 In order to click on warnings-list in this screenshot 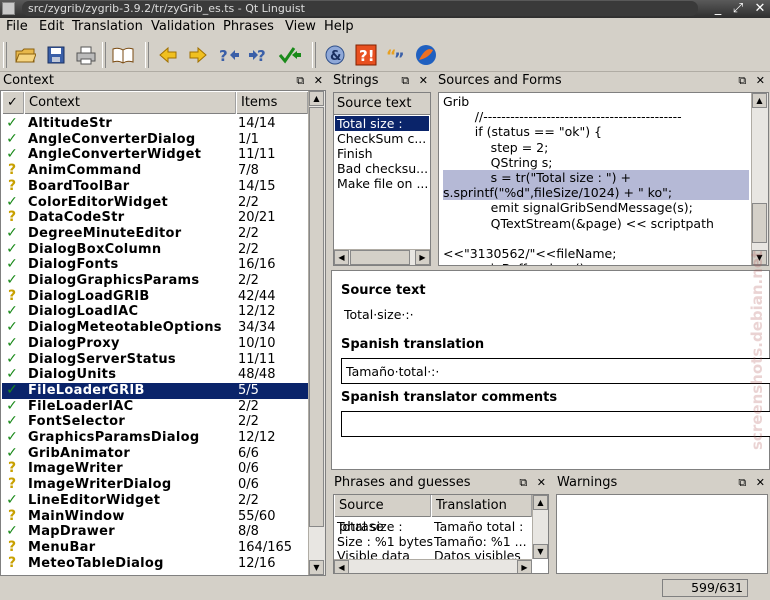, I will do `click(662, 534)`.